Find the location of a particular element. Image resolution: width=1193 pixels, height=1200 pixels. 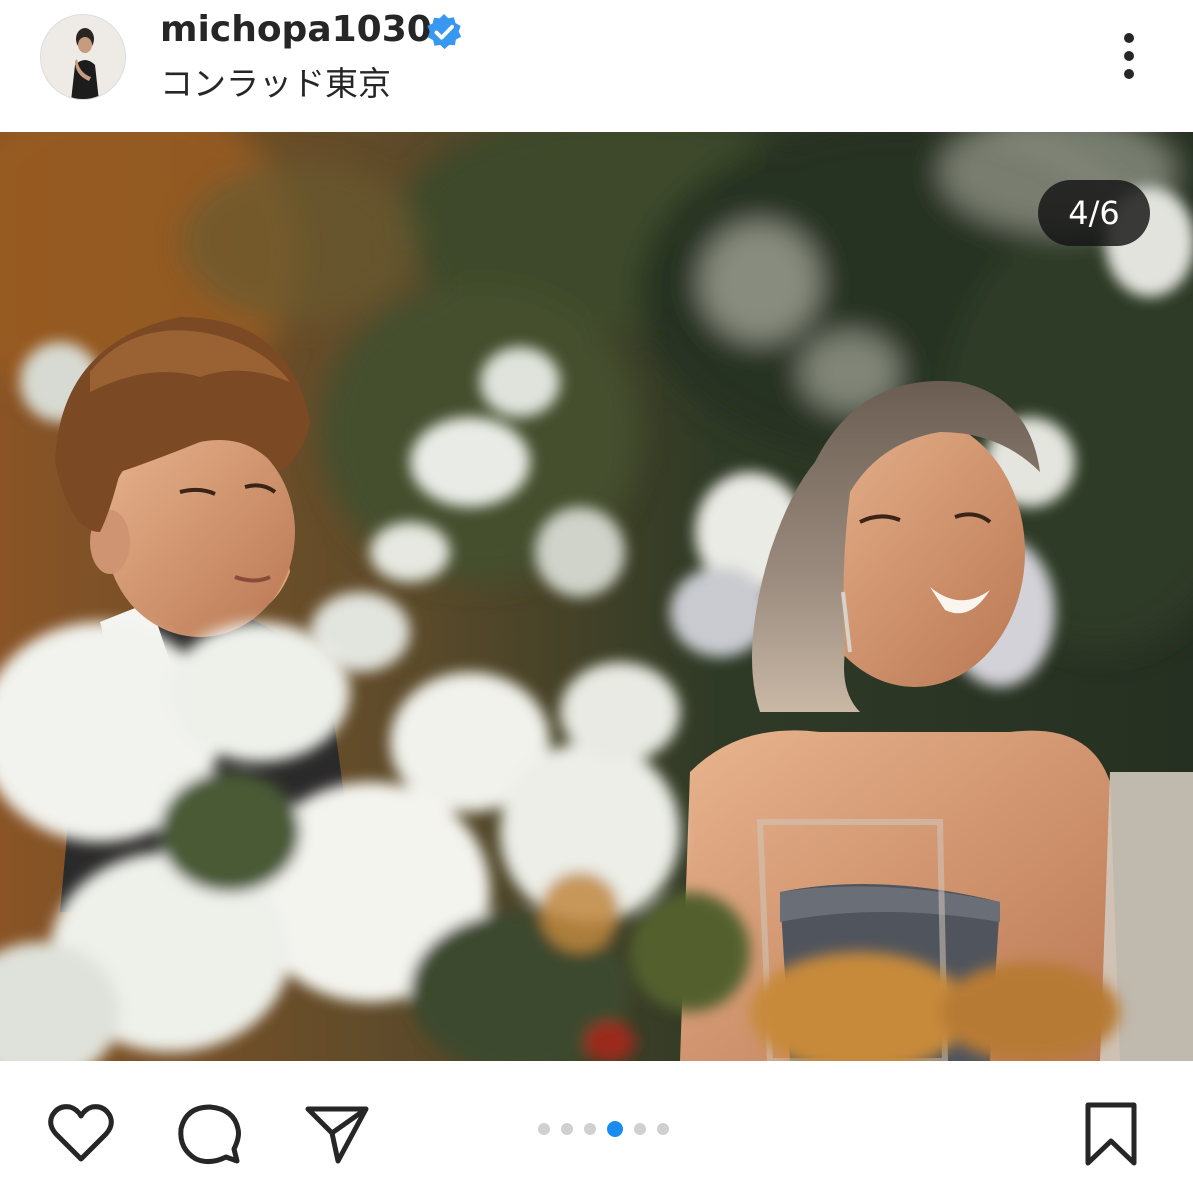

carousel-dots is located at coordinates (603, 1129).